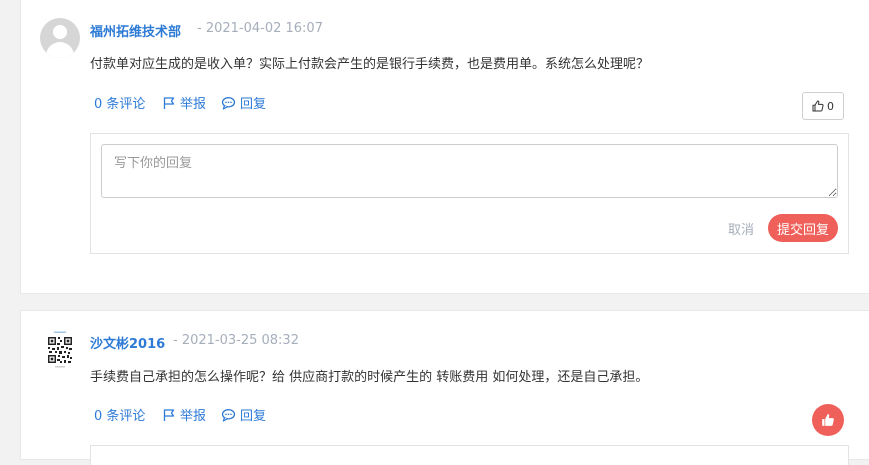 Image resolution: width=869 pixels, height=465 pixels. Describe the element at coordinates (60, 350) in the screenshot. I see `qr-code-avatar` at that location.